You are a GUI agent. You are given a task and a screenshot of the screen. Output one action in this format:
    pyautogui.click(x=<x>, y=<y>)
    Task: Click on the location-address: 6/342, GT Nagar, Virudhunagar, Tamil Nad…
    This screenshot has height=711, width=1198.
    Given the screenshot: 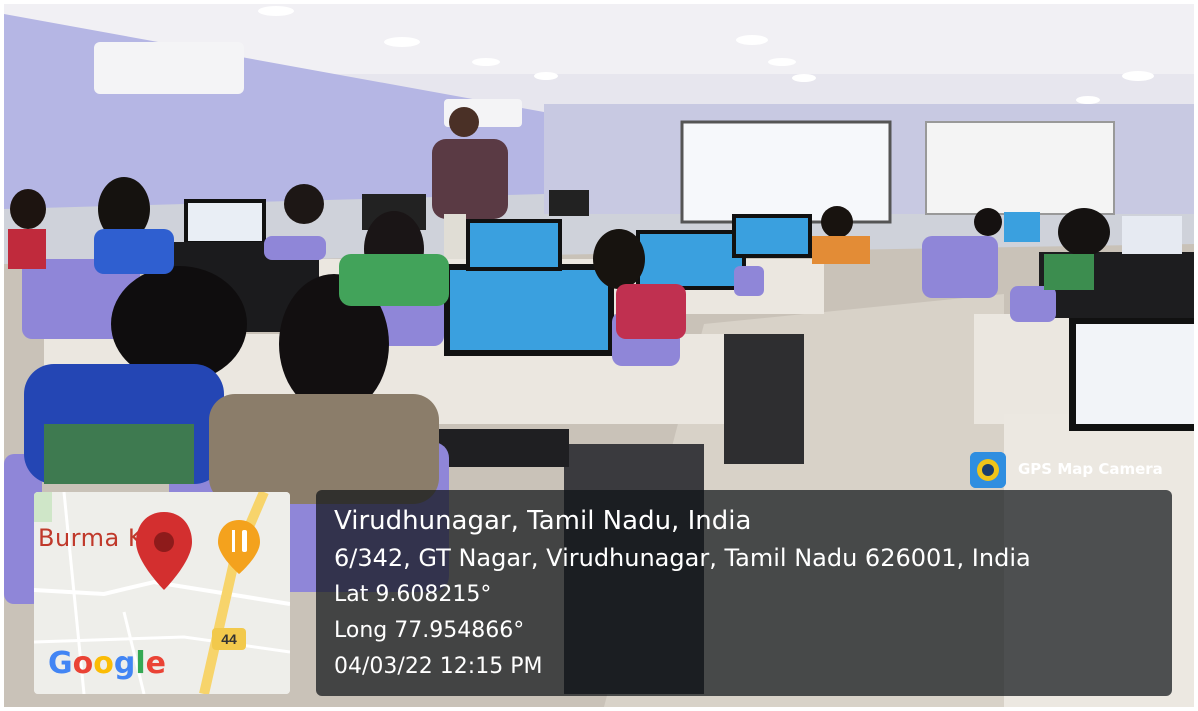 What is the action you would take?
    pyautogui.click(x=682, y=558)
    